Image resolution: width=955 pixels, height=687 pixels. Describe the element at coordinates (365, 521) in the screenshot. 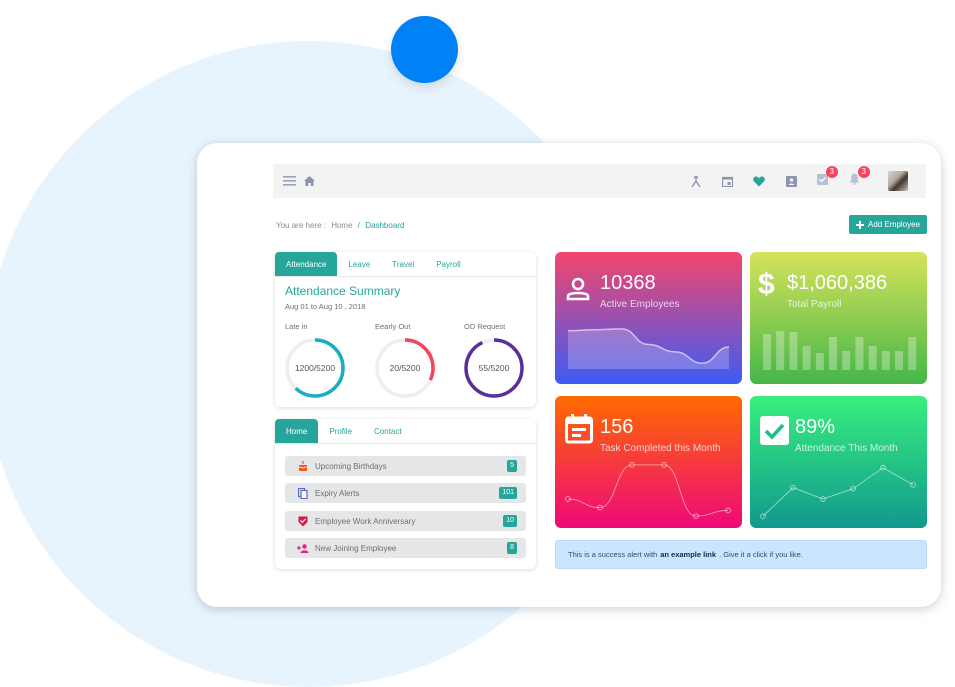

I see `list-item-label: Employee Work Anniversary` at that location.